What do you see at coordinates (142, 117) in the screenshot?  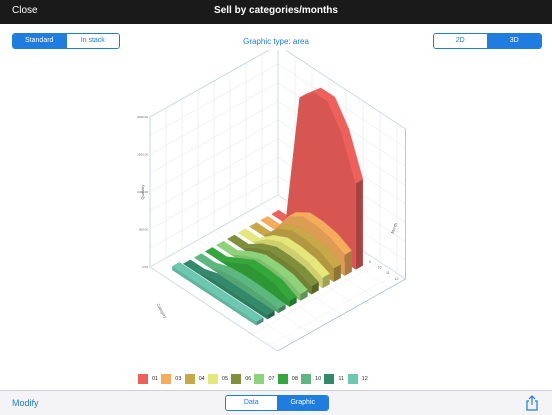 I see `z-tick-label: 2000.00` at bounding box center [142, 117].